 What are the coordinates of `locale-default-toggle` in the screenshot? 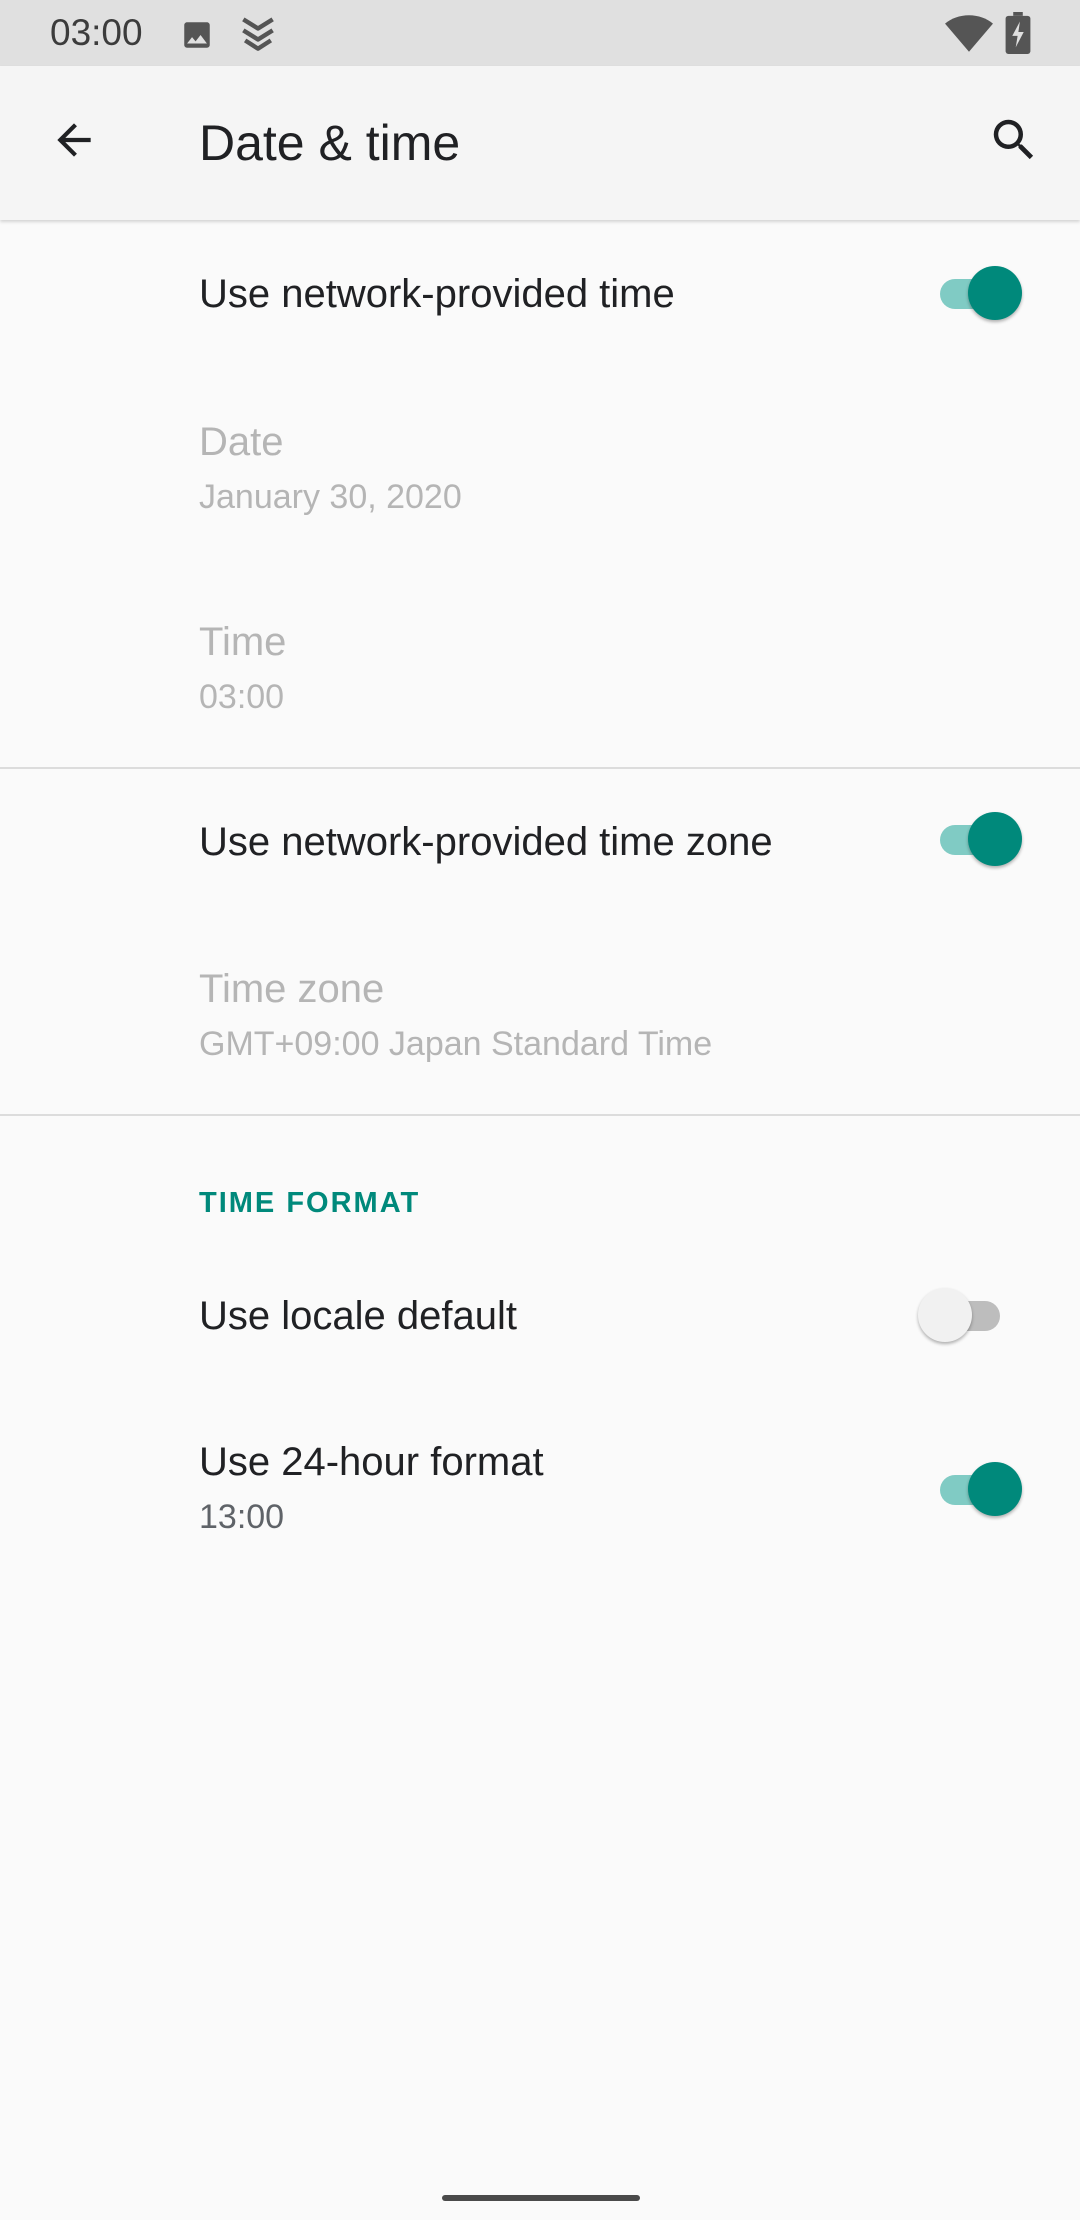 It's located at (964, 1316).